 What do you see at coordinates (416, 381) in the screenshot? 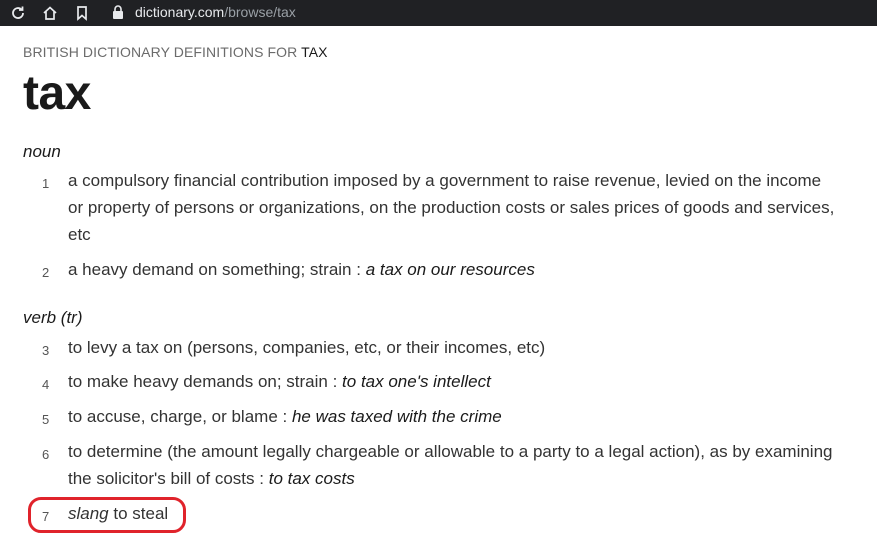
I see `definition-example: to tax one's intellect` at bounding box center [416, 381].